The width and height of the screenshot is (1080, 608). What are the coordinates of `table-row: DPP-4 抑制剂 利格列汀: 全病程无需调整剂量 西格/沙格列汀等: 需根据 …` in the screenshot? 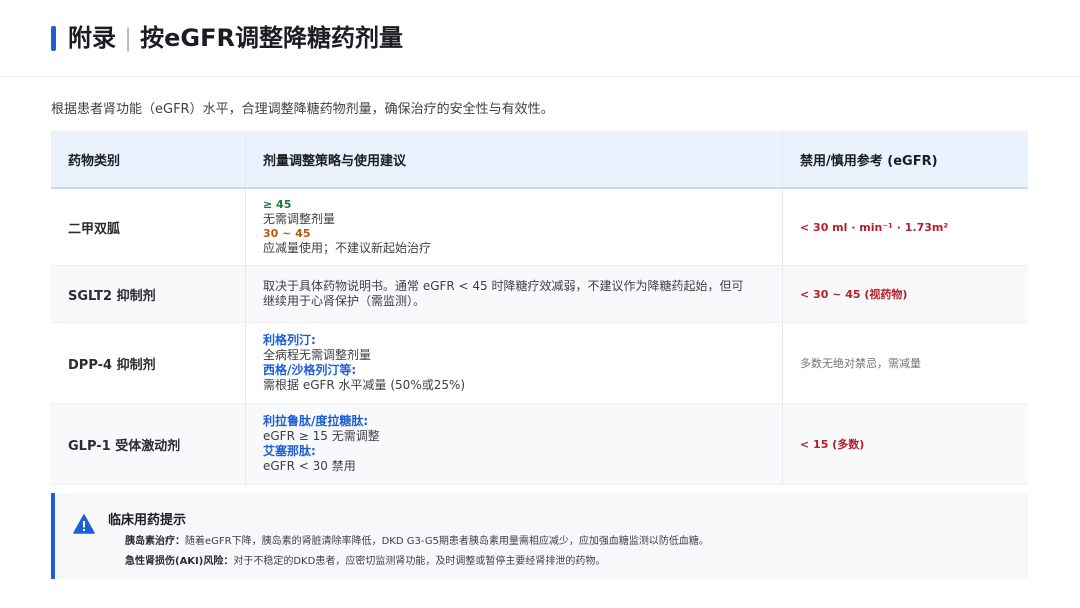 It's located at (539, 363).